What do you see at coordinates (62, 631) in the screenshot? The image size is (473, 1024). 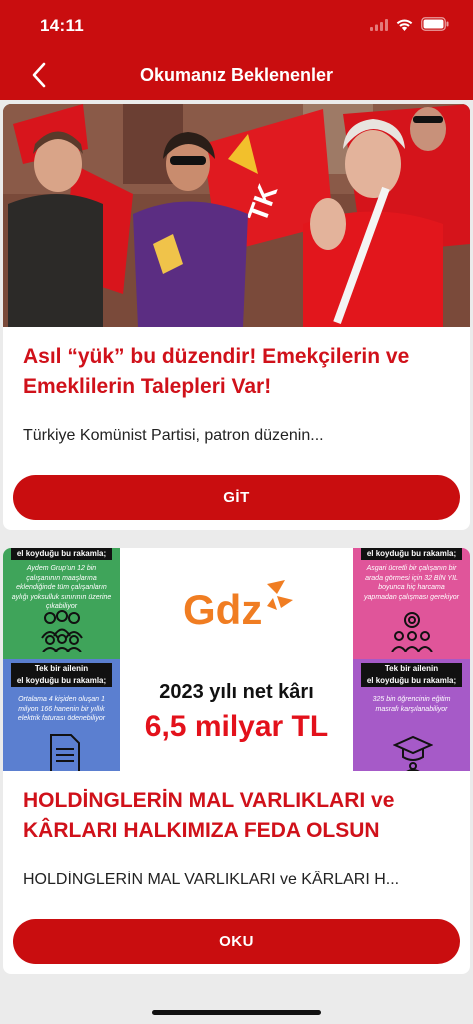 I see `people-group-icon` at bounding box center [62, 631].